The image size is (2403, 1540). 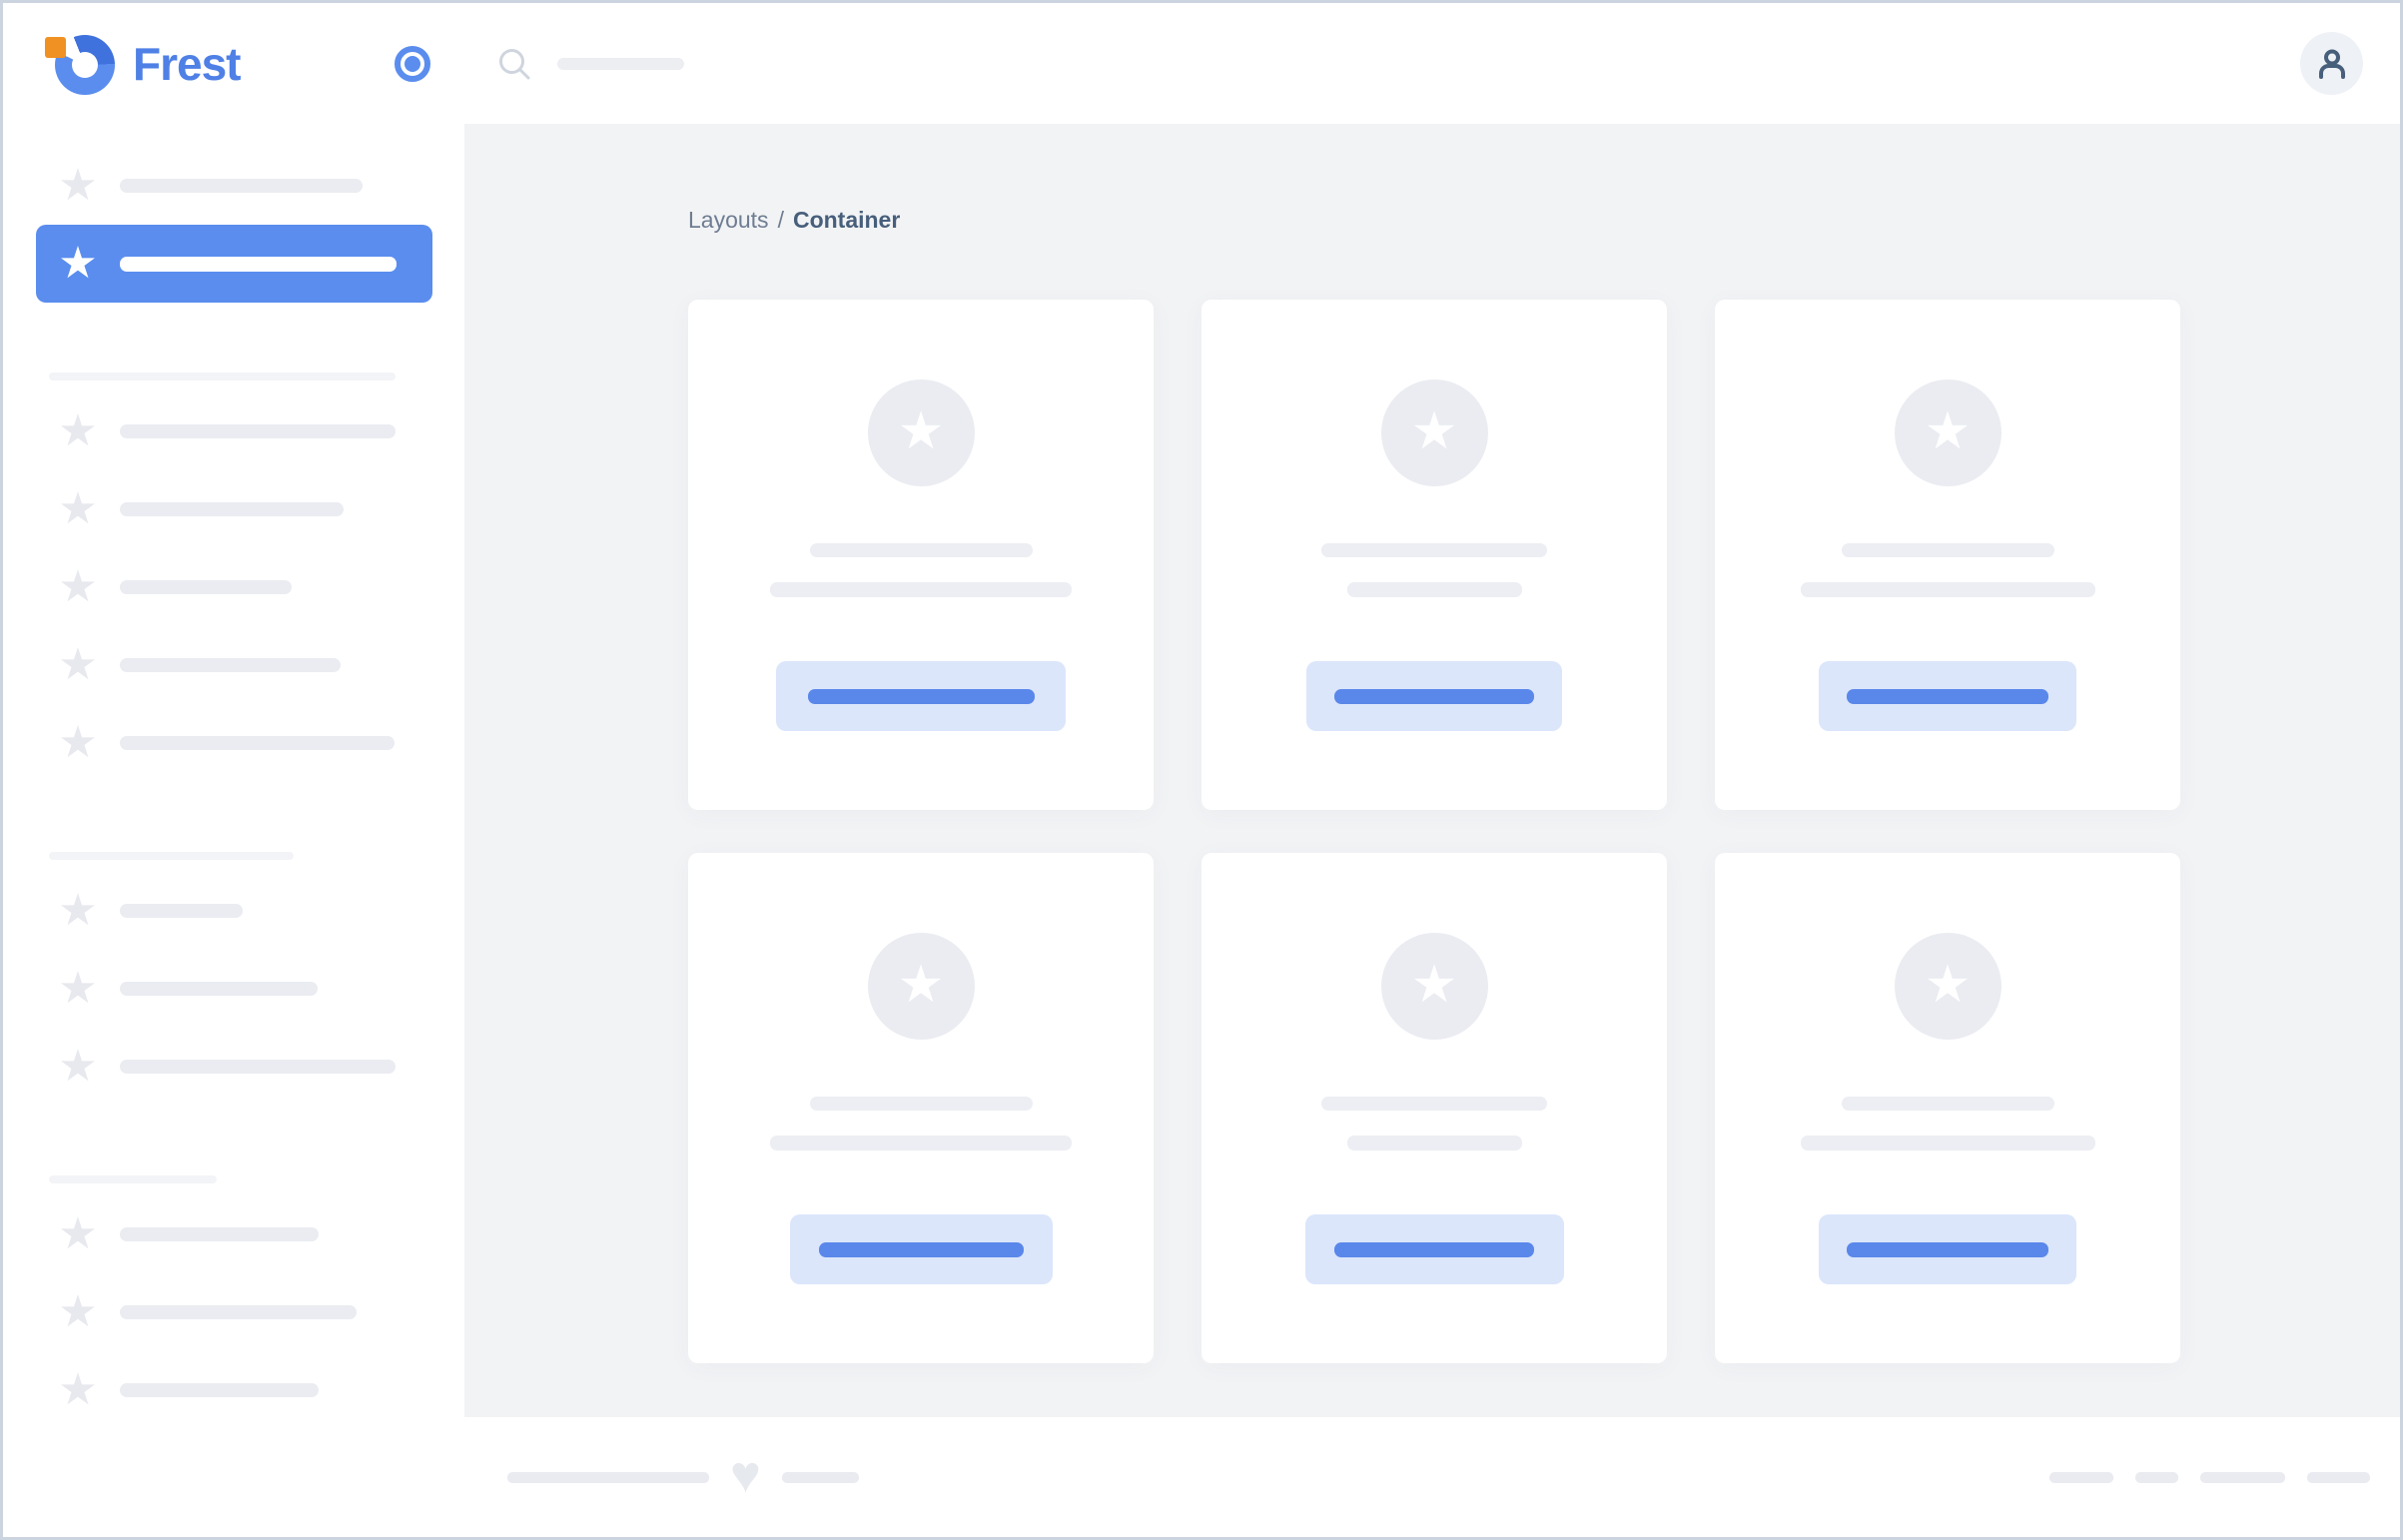 What do you see at coordinates (514, 63) in the screenshot?
I see `search-icon` at bounding box center [514, 63].